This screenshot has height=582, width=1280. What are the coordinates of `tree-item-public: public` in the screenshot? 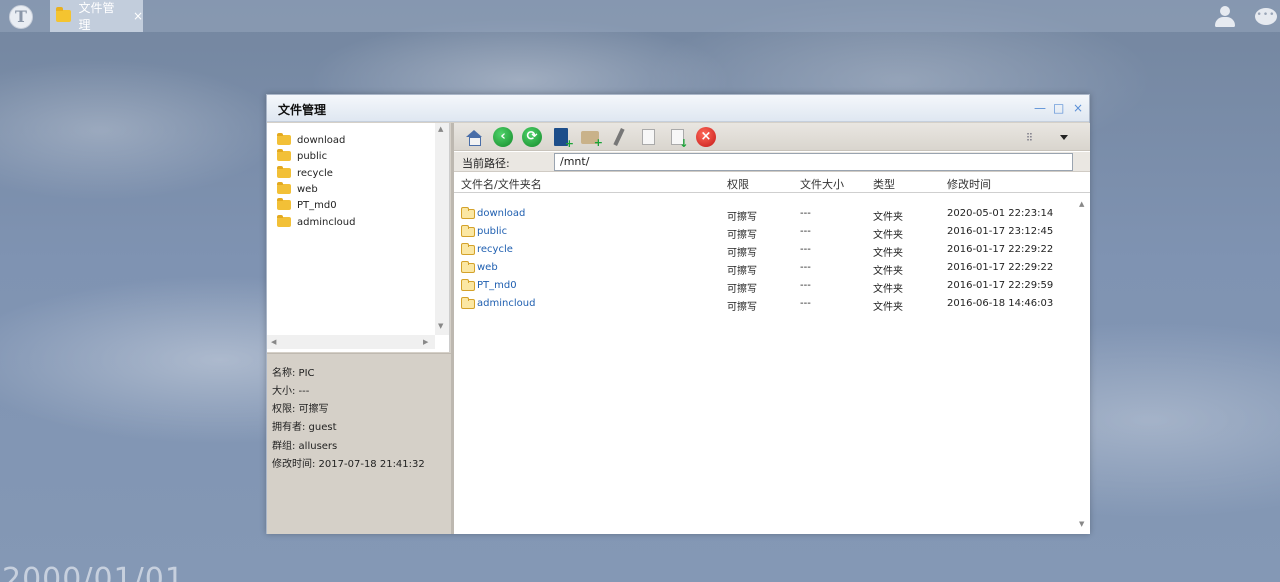 It's located at (302, 156).